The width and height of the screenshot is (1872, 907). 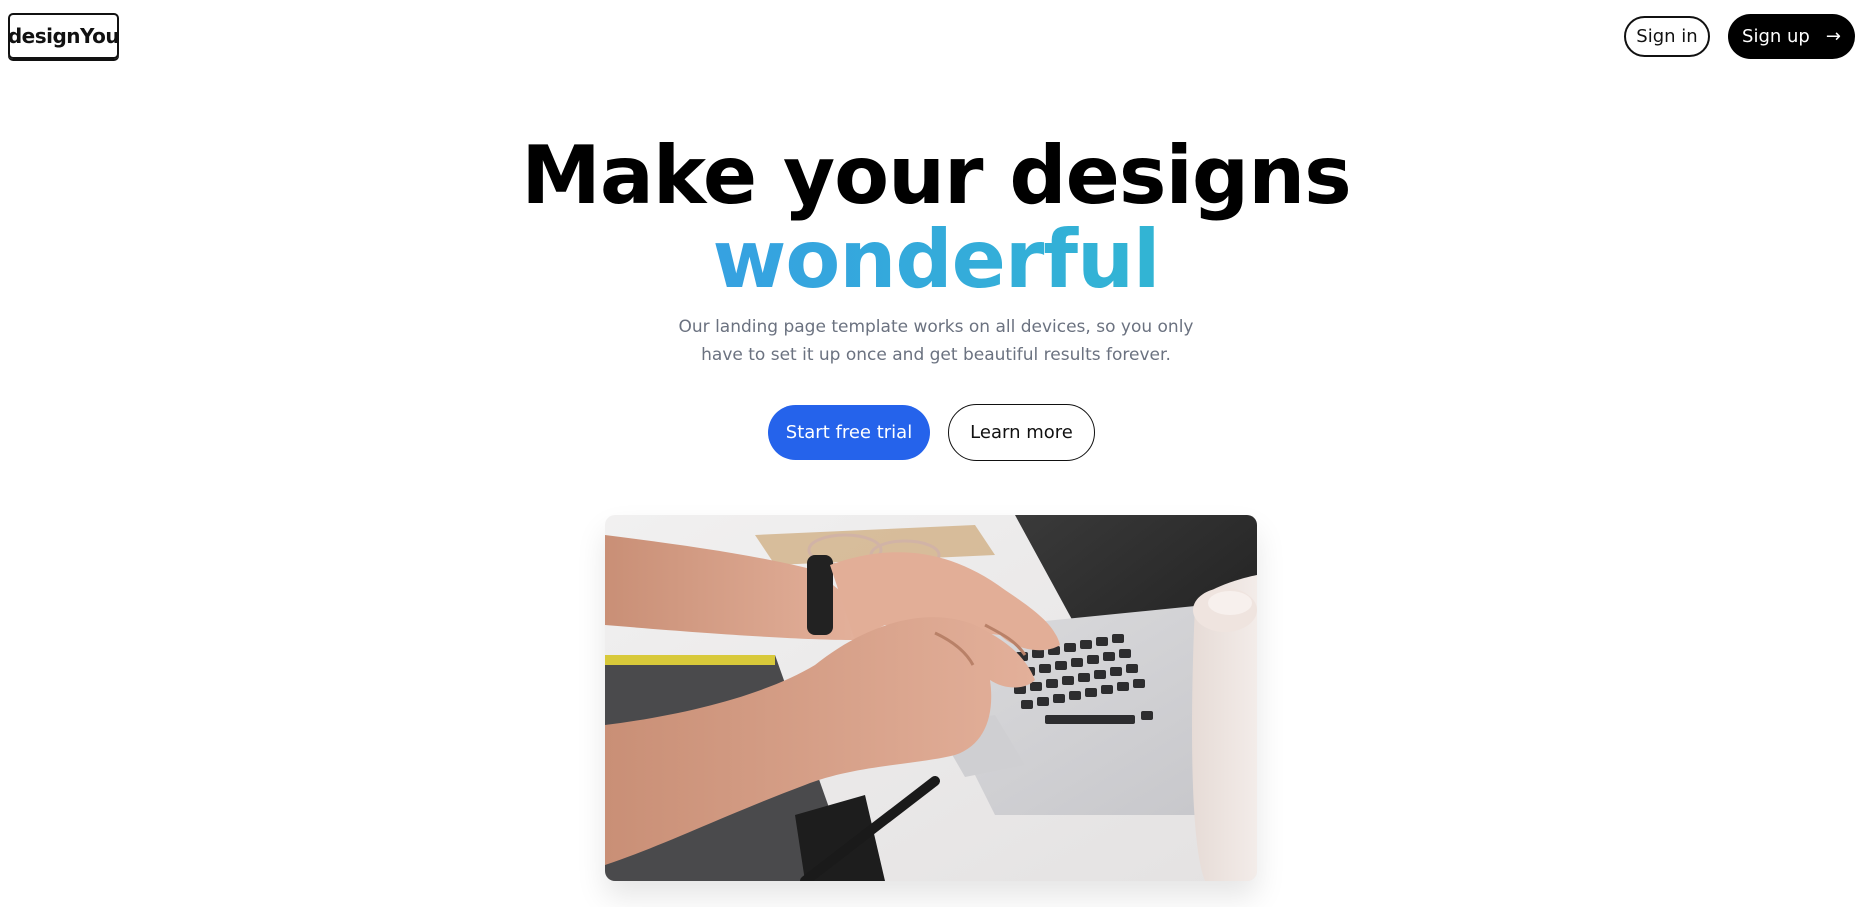 I want to click on sign-up-label: Sign up, so click(x=1776, y=36).